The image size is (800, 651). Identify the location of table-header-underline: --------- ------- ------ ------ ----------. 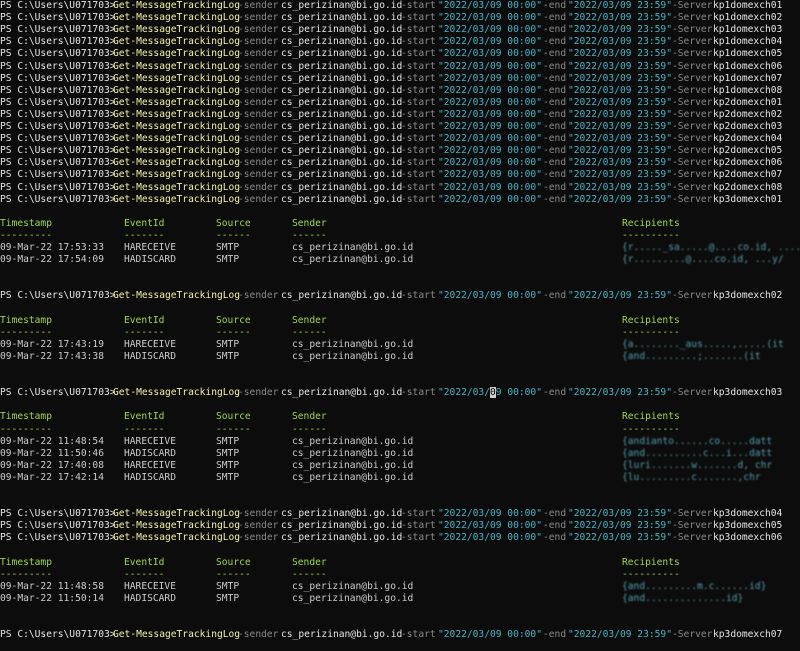
(400, 430).